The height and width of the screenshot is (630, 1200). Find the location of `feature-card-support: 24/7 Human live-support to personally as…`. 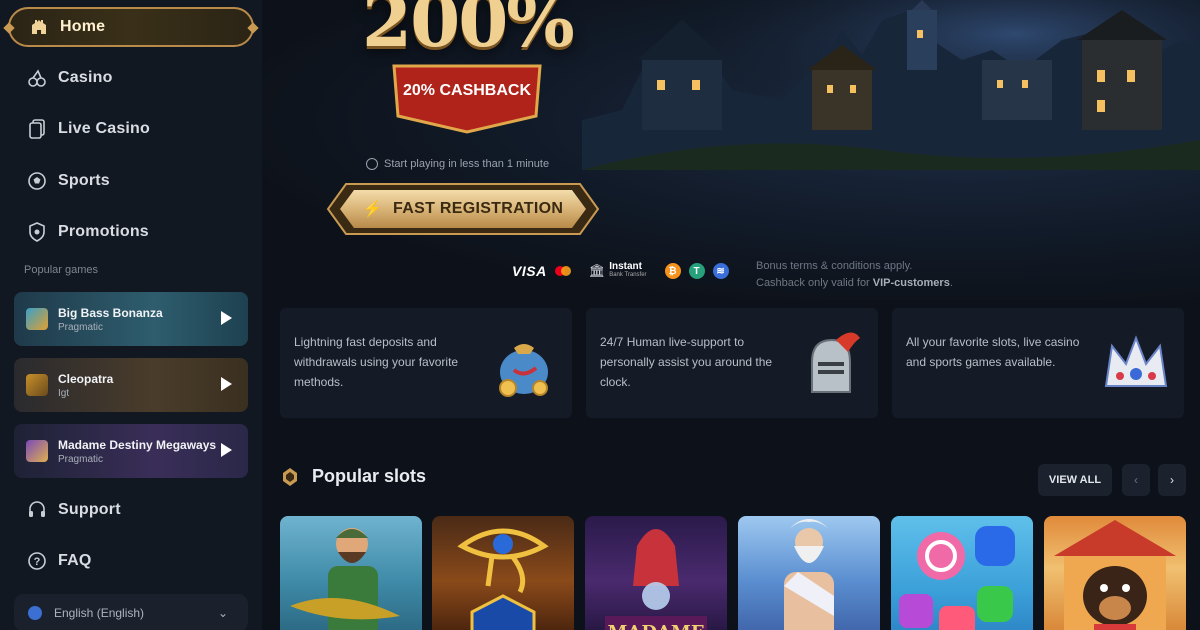

feature-card-support: 24/7 Human live-support to personally as… is located at coordinates (732, 363).